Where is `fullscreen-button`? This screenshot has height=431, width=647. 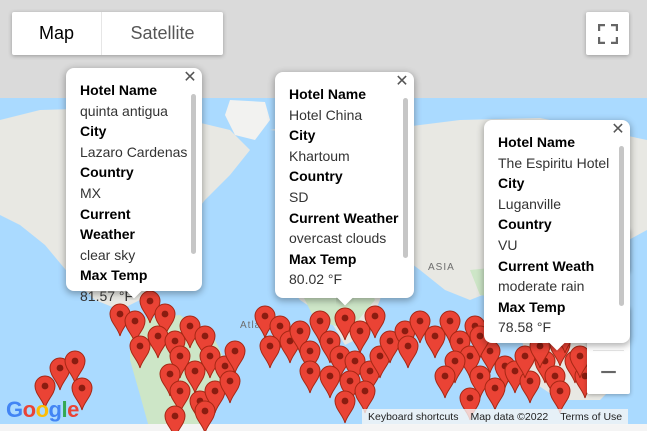 fullscreen-button is located at coordinates (607, 33).